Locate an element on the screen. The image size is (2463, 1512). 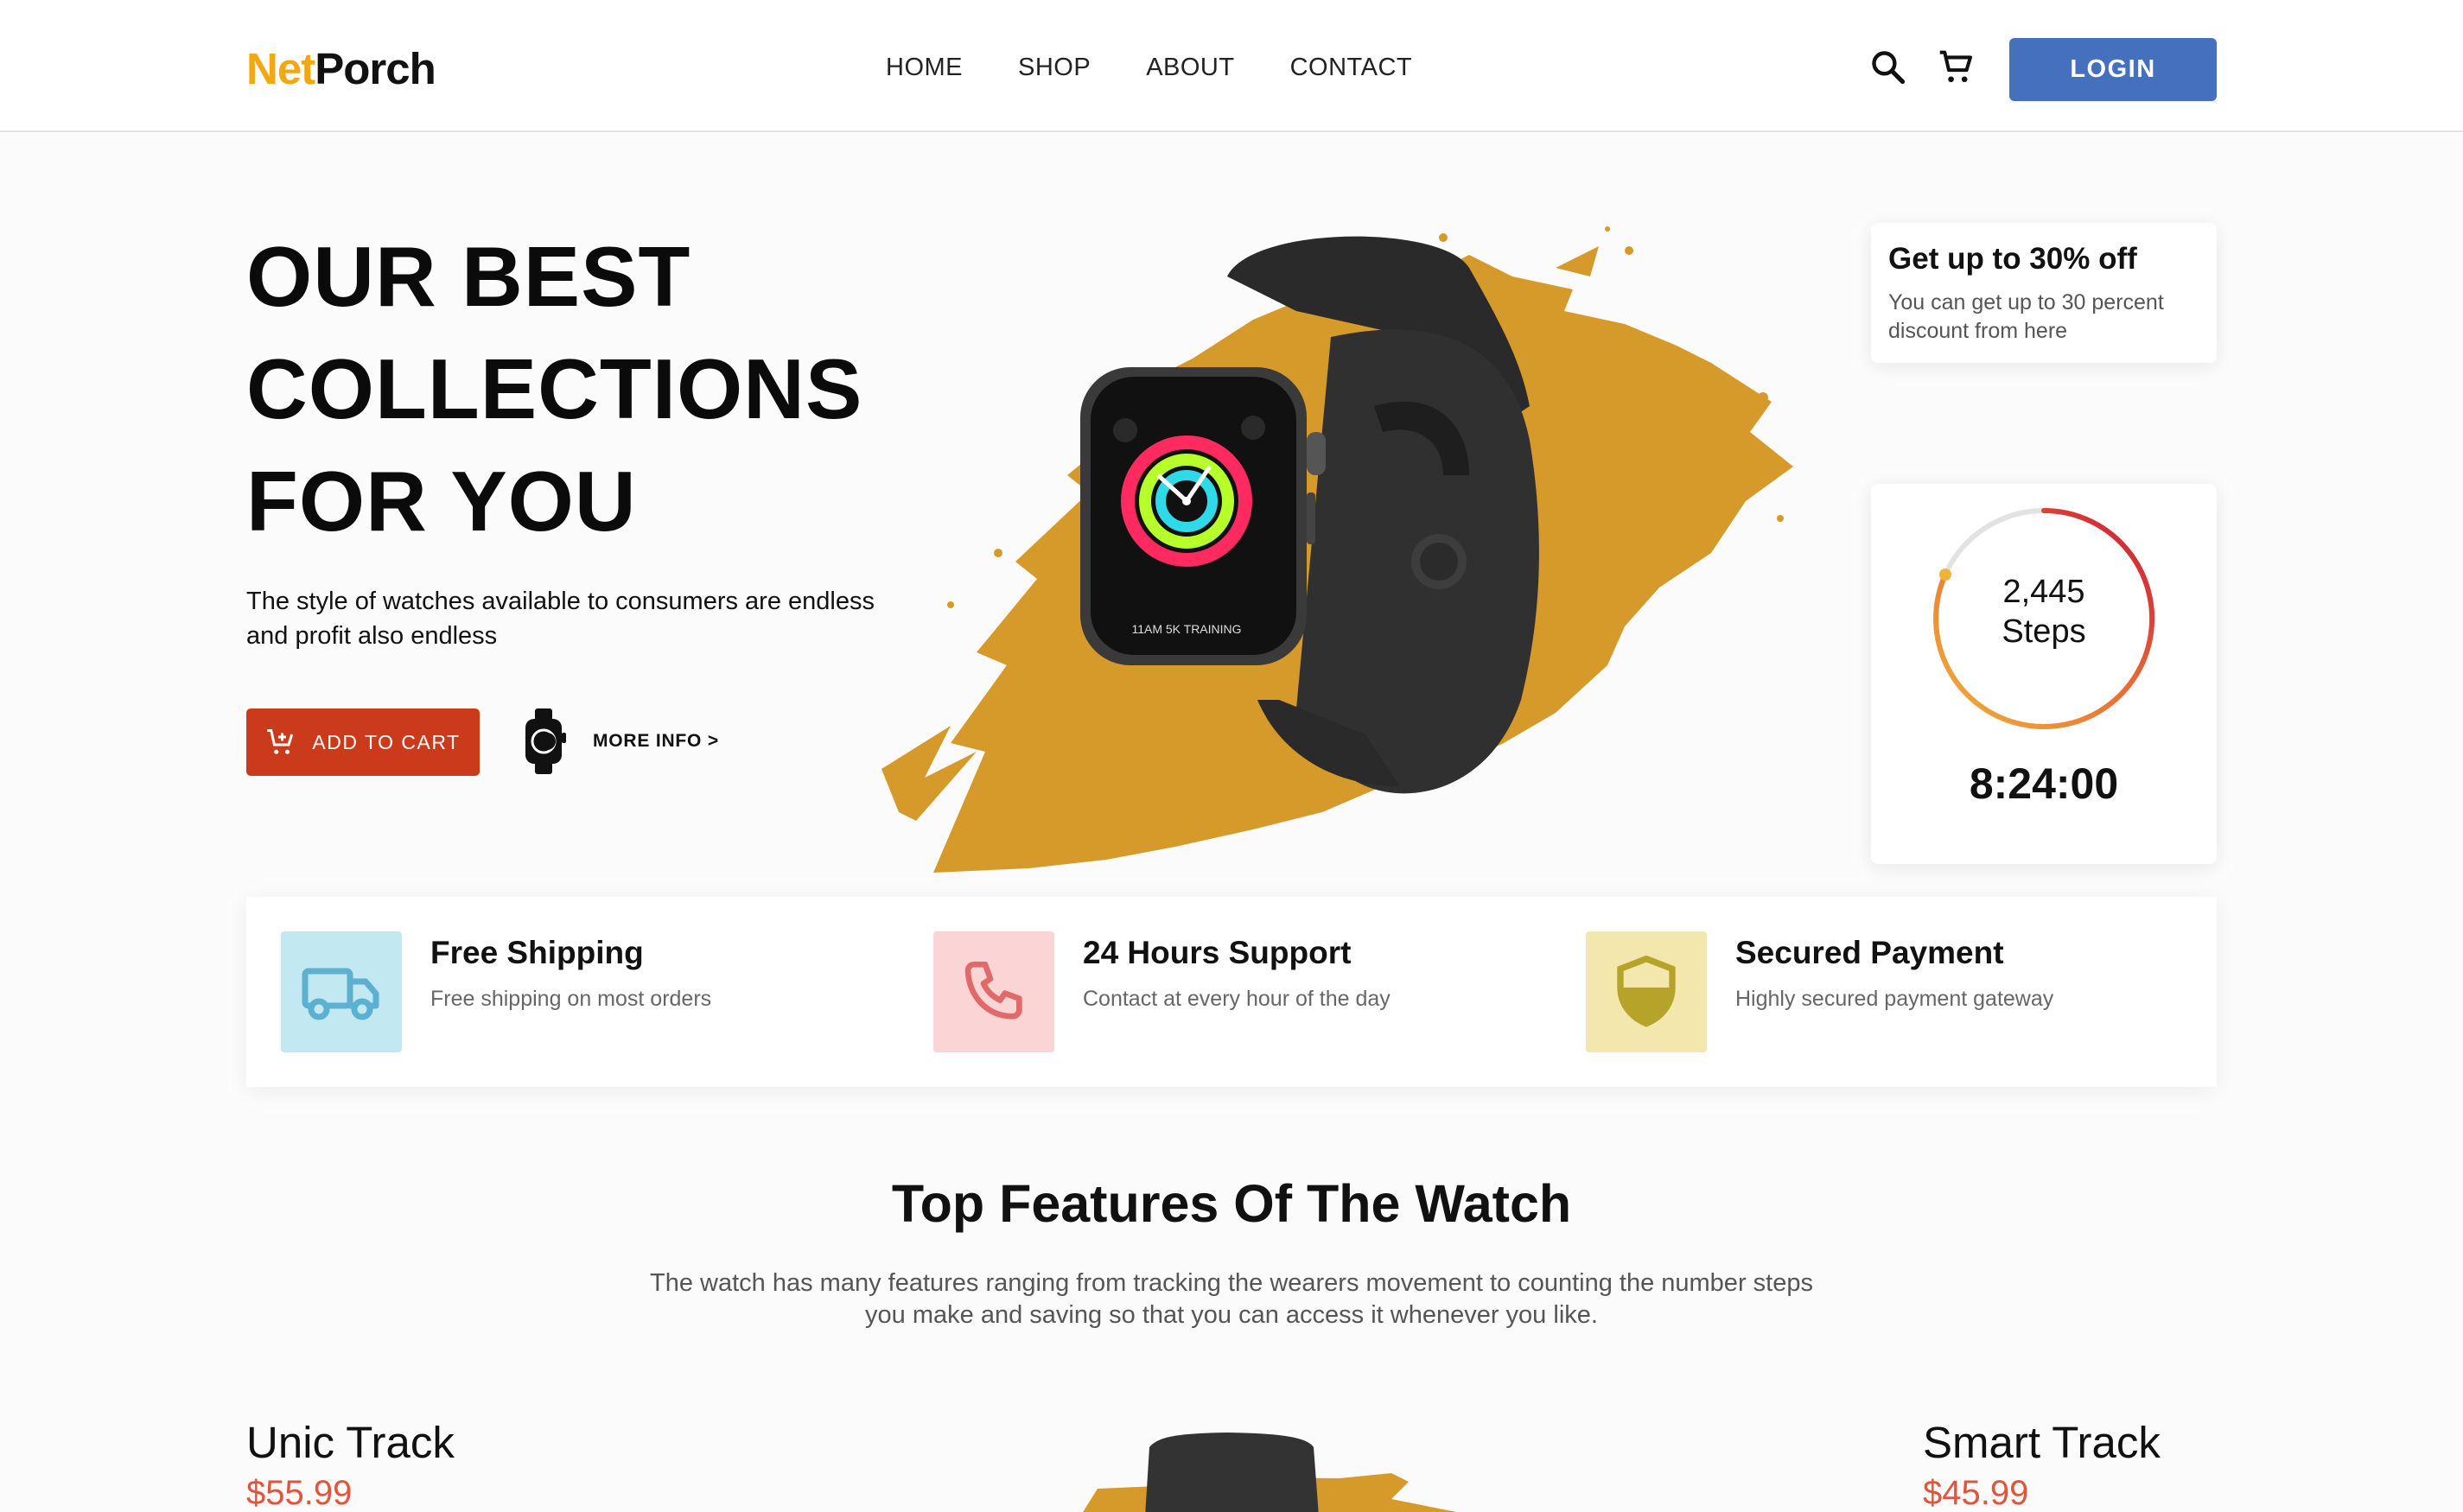
add-to-cart-label: ADD TO CART is located at coordinates (386, 741).